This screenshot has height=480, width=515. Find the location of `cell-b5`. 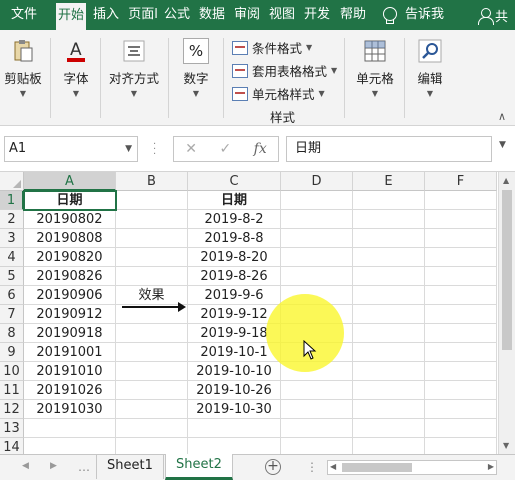

cell-b5 is located at coordinates (152, 276).